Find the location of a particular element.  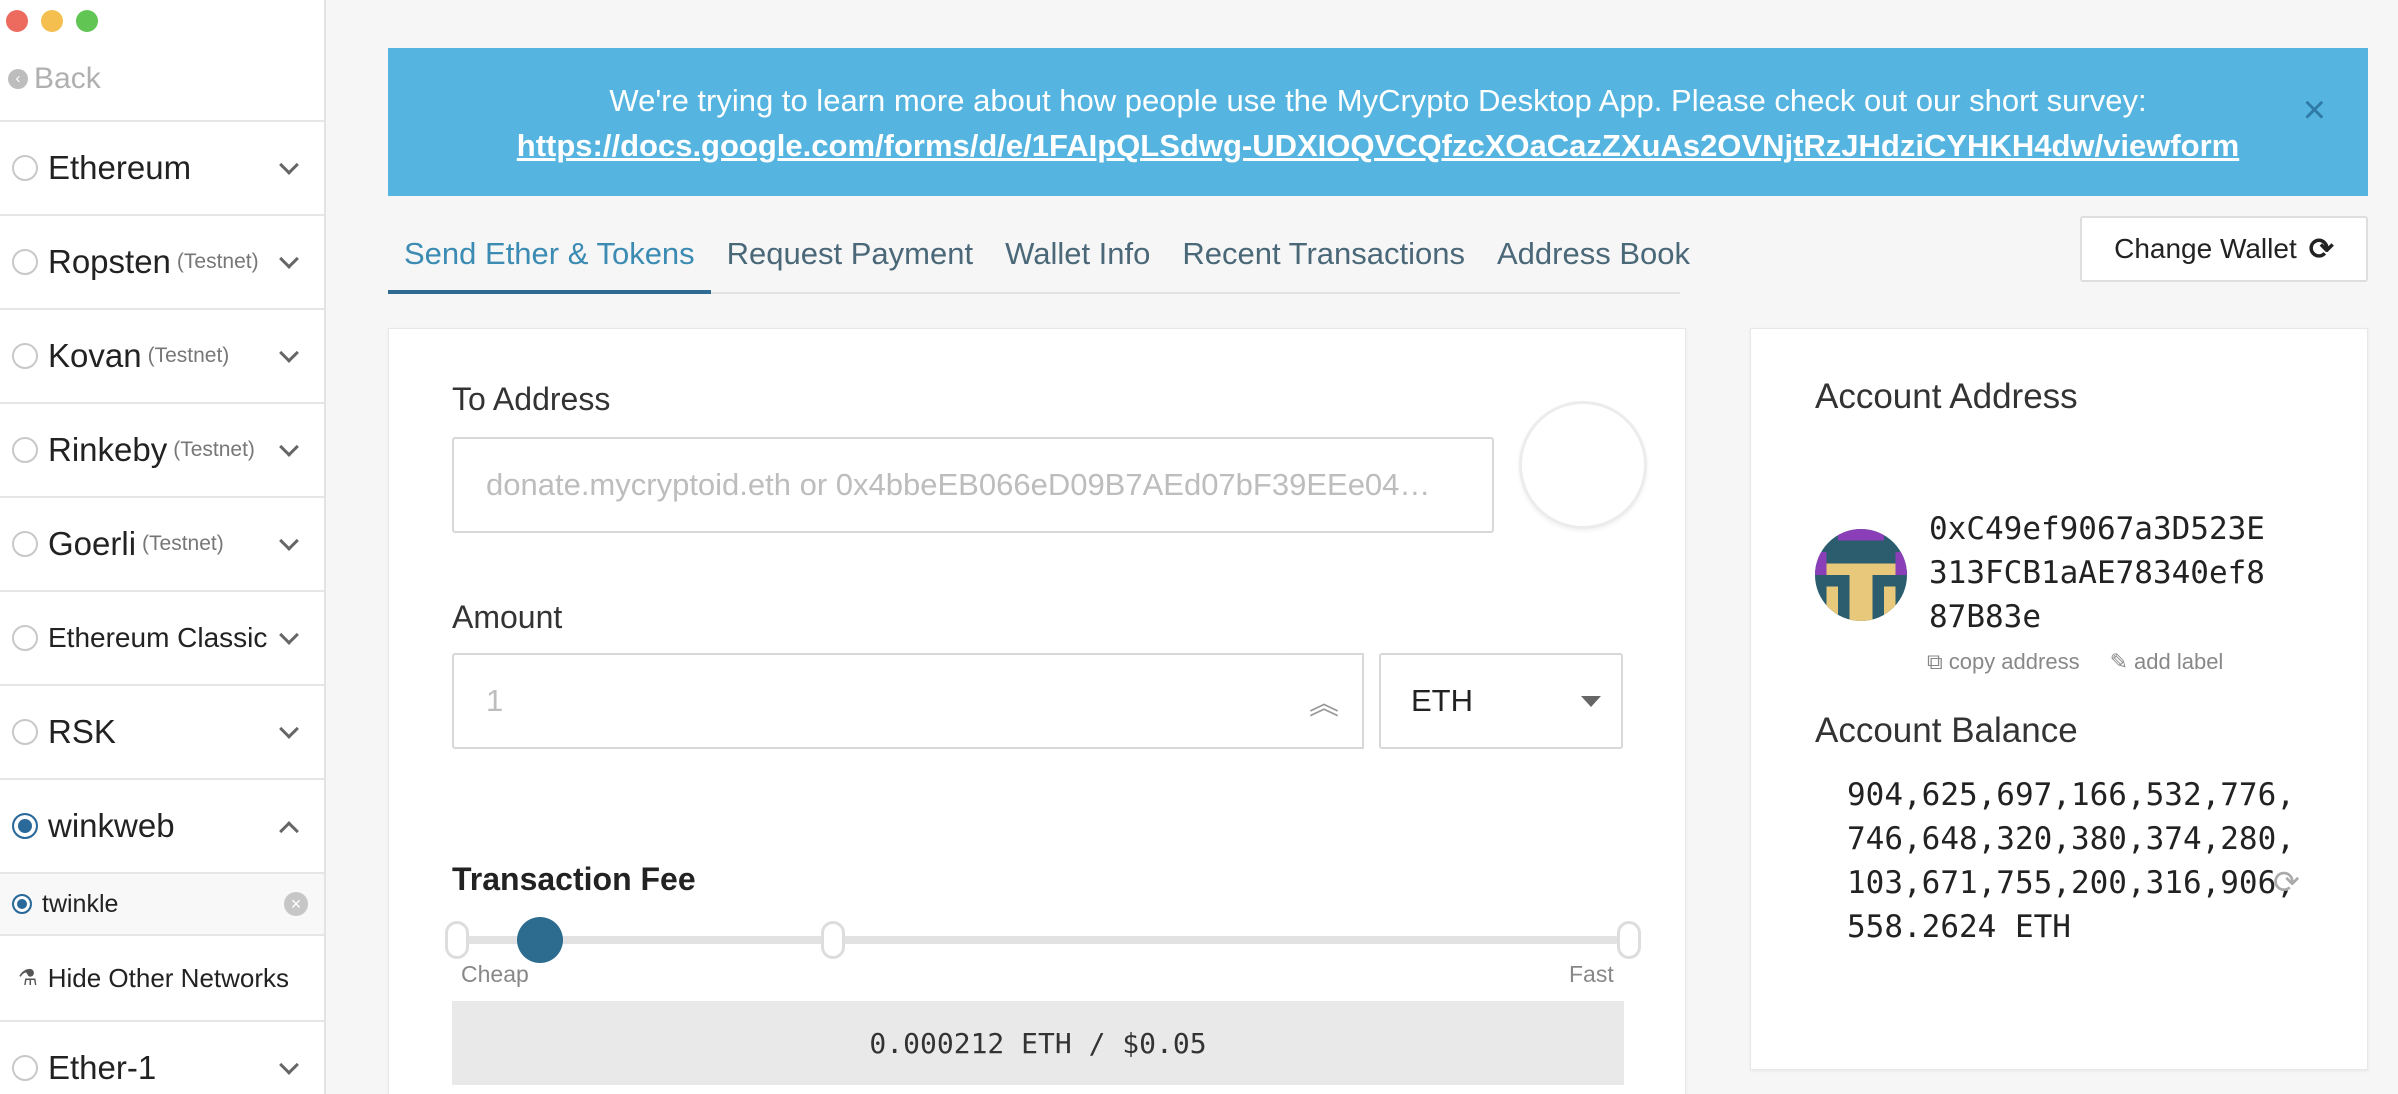

network-item-kovan: Kovan (Testnet) is located at coordinates (162, 355).